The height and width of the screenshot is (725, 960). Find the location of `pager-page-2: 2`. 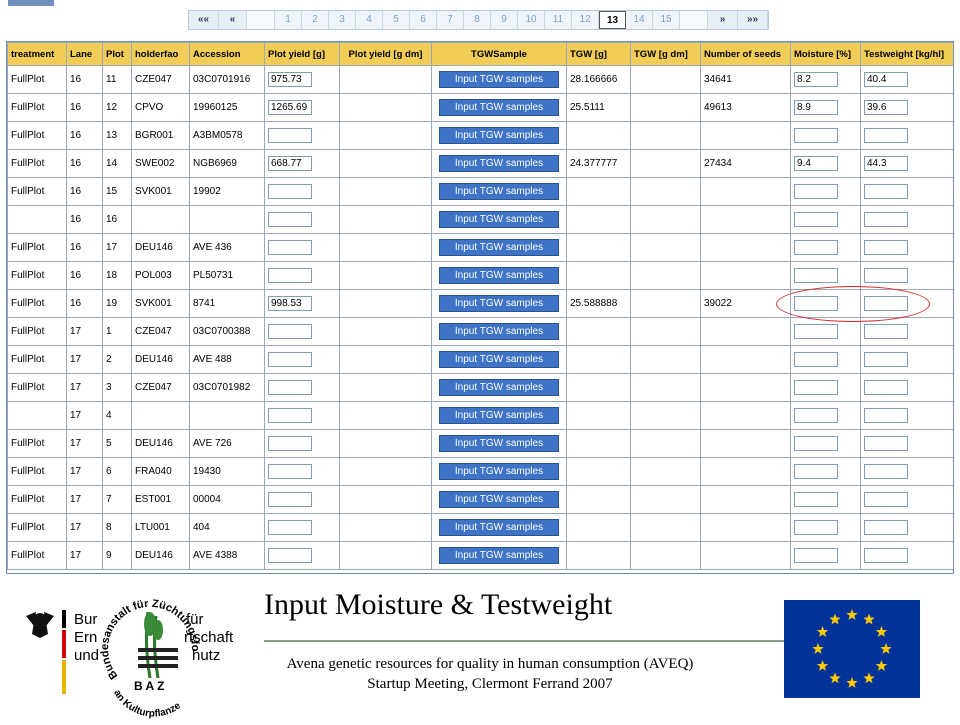

pager-page-2: 2 is located at coordinates (315, 20).